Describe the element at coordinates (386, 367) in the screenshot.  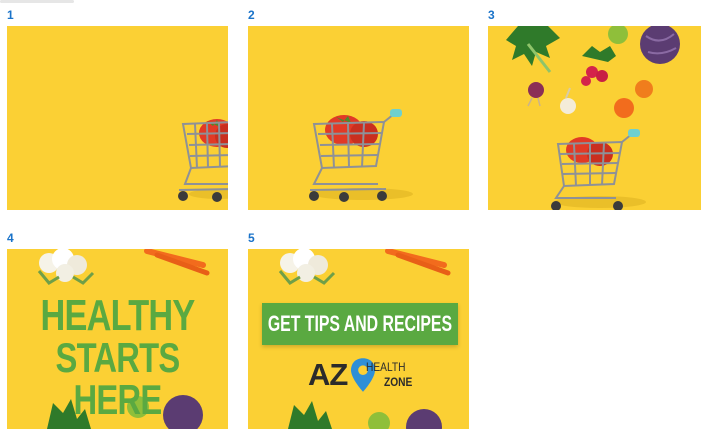
I see `logo-health-text: HEALTH` at that location.